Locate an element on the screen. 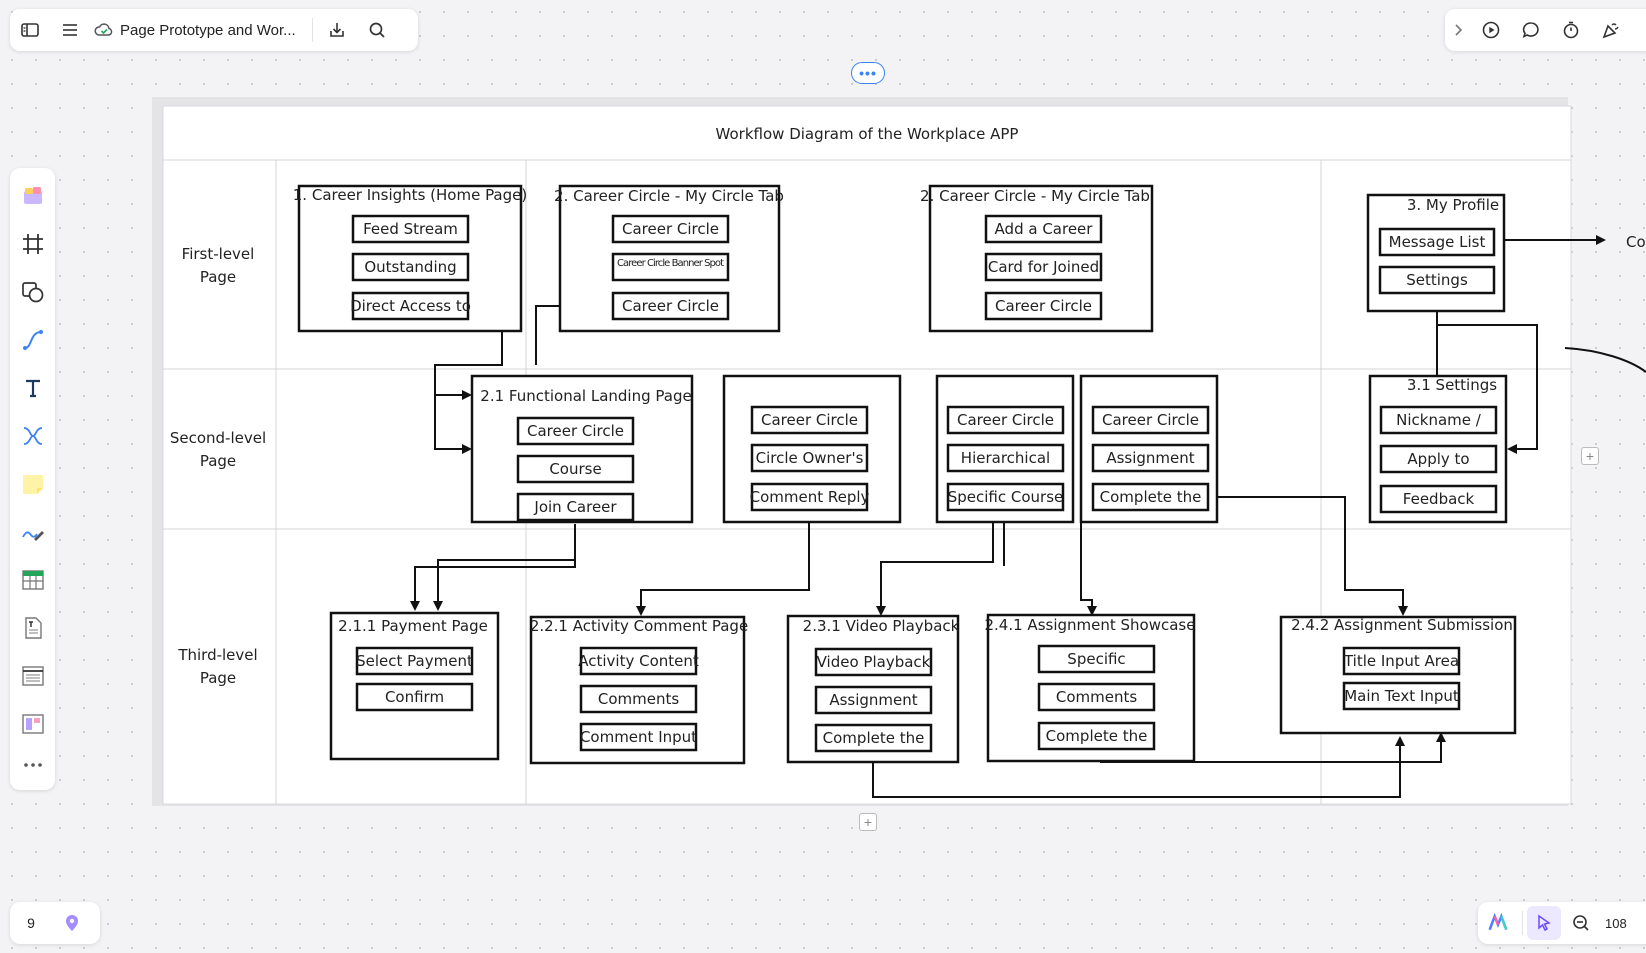 This screenshot has height=953, width=1646. tool-text is located at coordinates (33, 388).